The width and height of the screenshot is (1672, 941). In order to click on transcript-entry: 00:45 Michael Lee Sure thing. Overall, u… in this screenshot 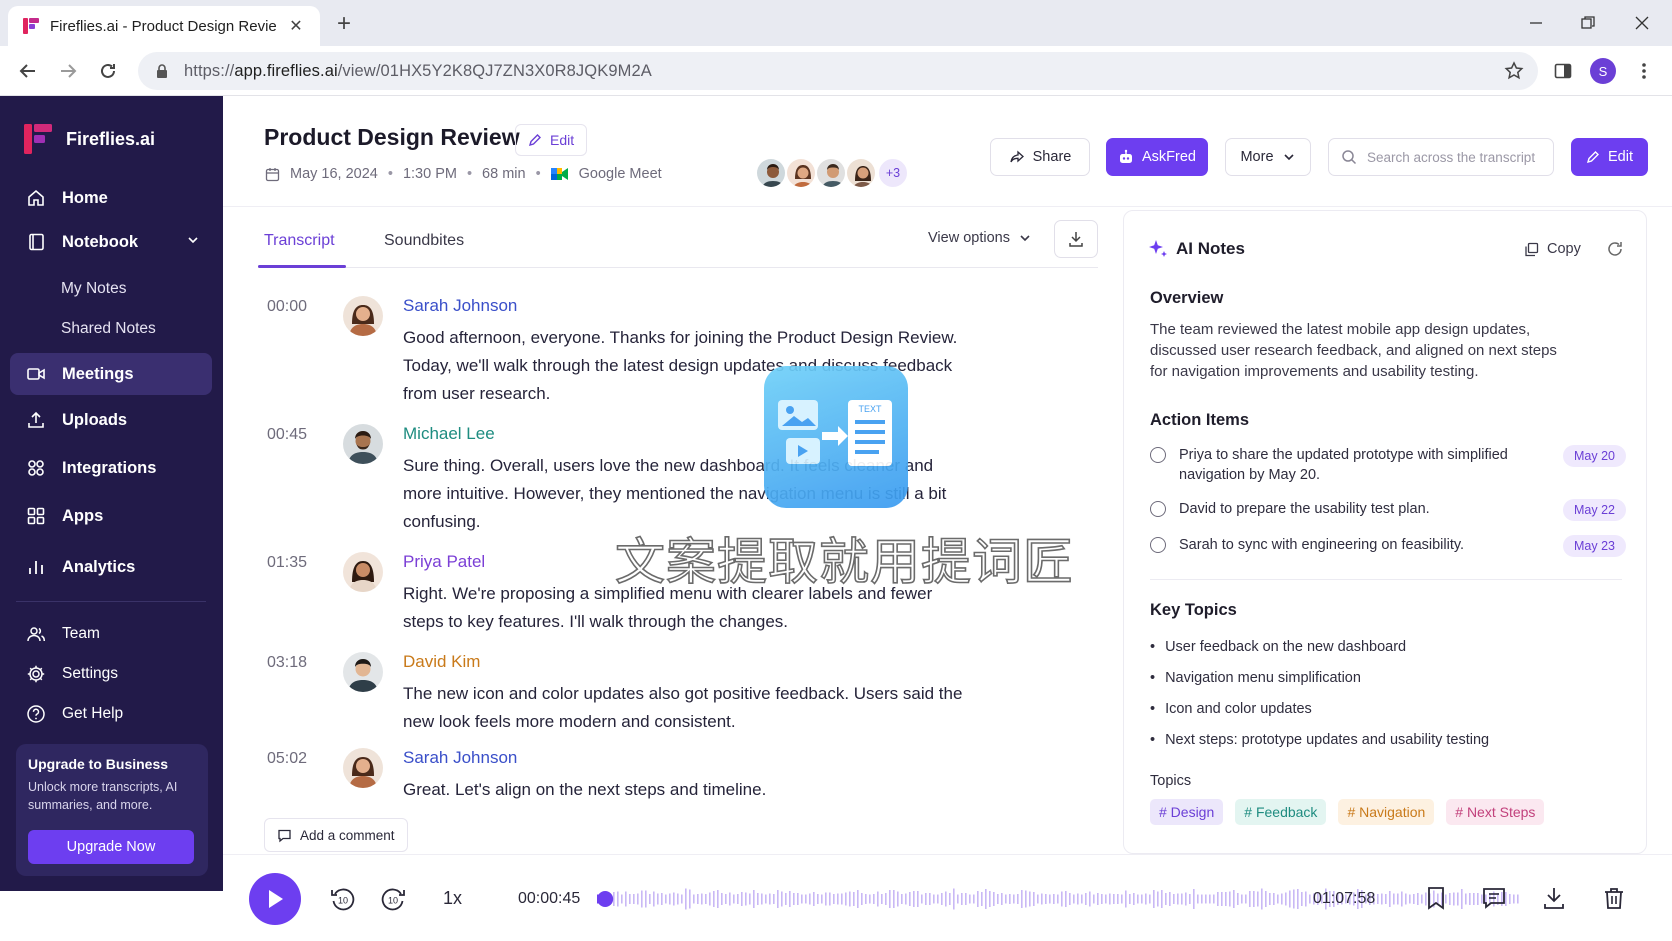, I will do `click(648, 480)`.